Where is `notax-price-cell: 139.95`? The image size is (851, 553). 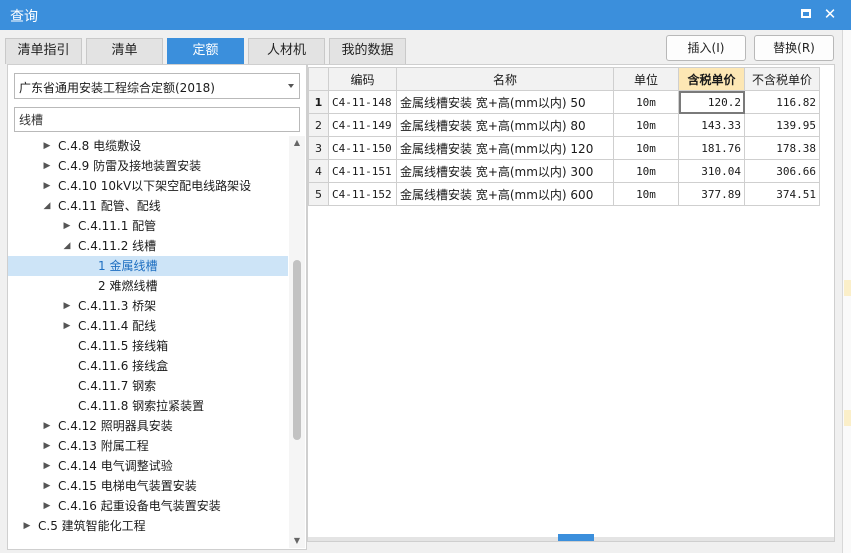
notax-price-cell: 139.95 is located at coordinates (782, 125).